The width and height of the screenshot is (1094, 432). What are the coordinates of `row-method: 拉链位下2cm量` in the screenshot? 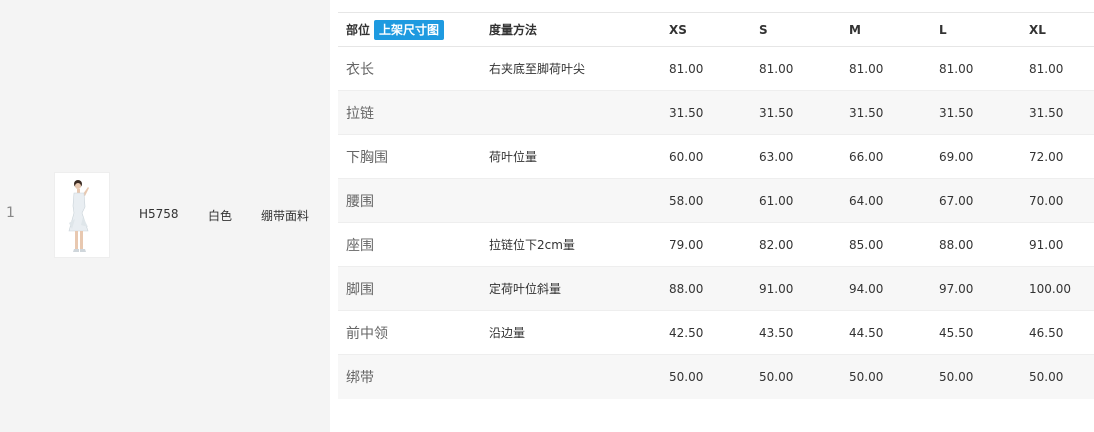 It's located at (532, 245).